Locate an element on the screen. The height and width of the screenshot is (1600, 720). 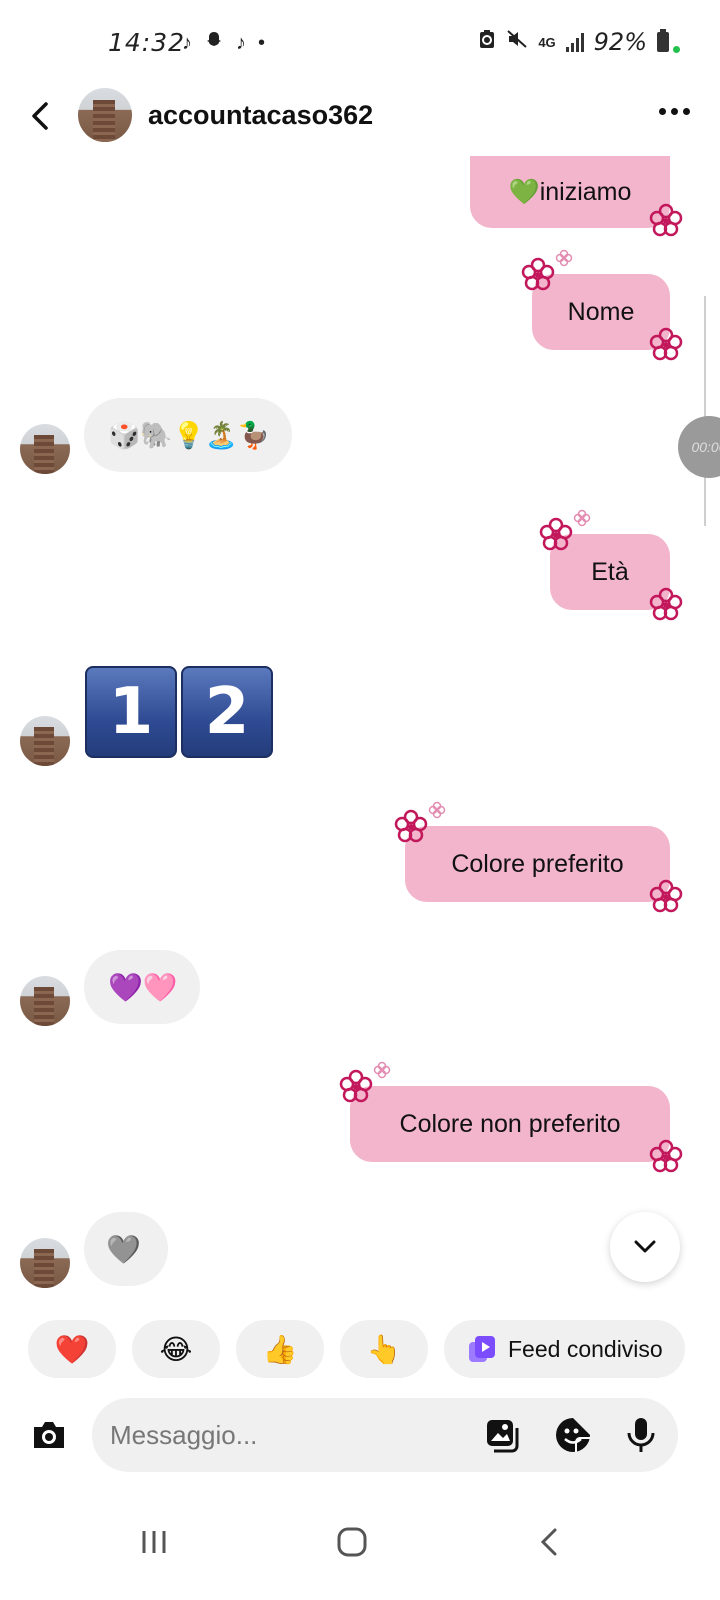
home-icon is located at coordinates (352, 1542).